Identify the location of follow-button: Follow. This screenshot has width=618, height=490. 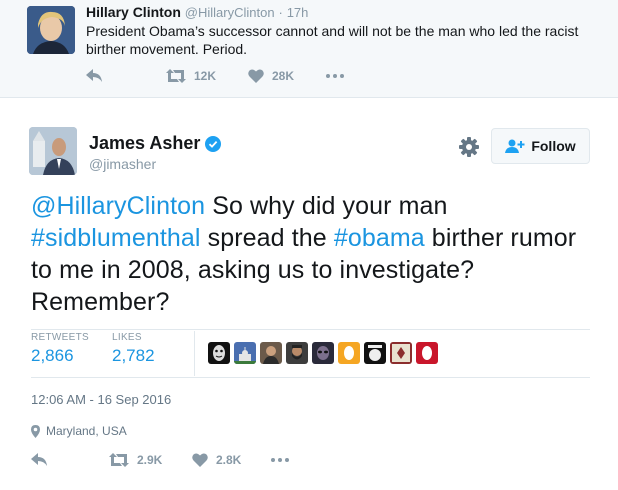
(540, 146).